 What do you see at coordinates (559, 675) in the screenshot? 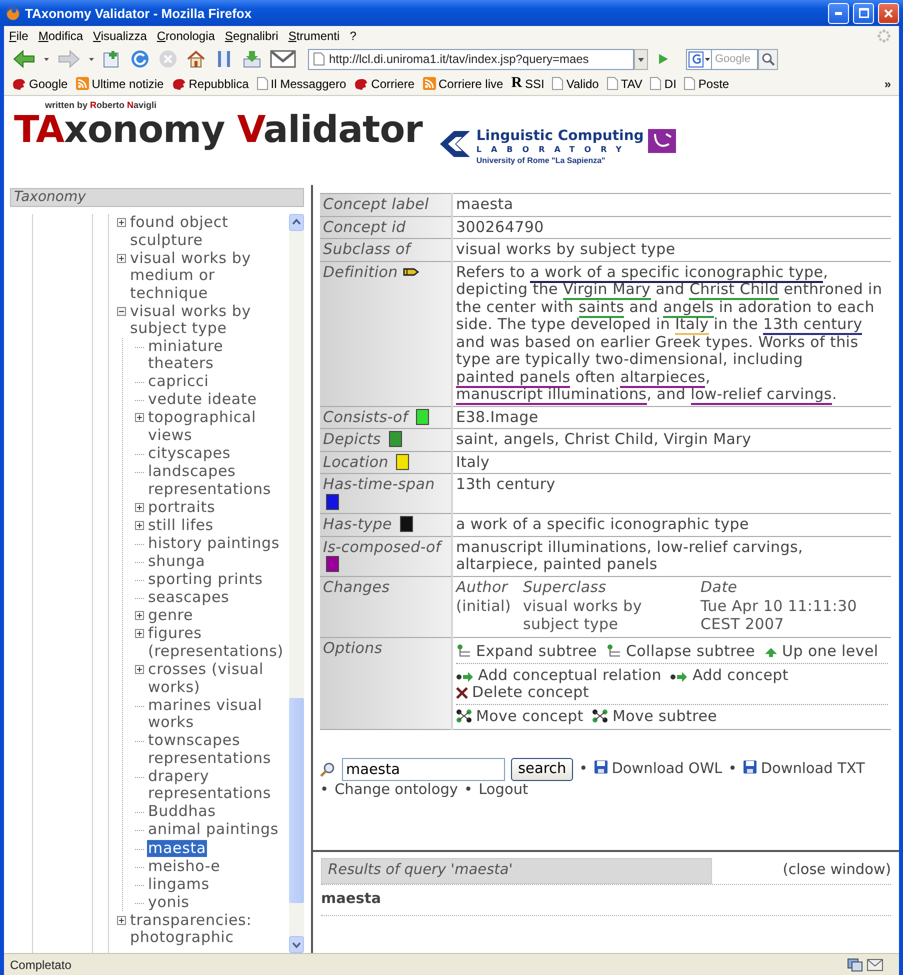
I see `option-link: Add conceptual relation` at bounding box center [559, 675].